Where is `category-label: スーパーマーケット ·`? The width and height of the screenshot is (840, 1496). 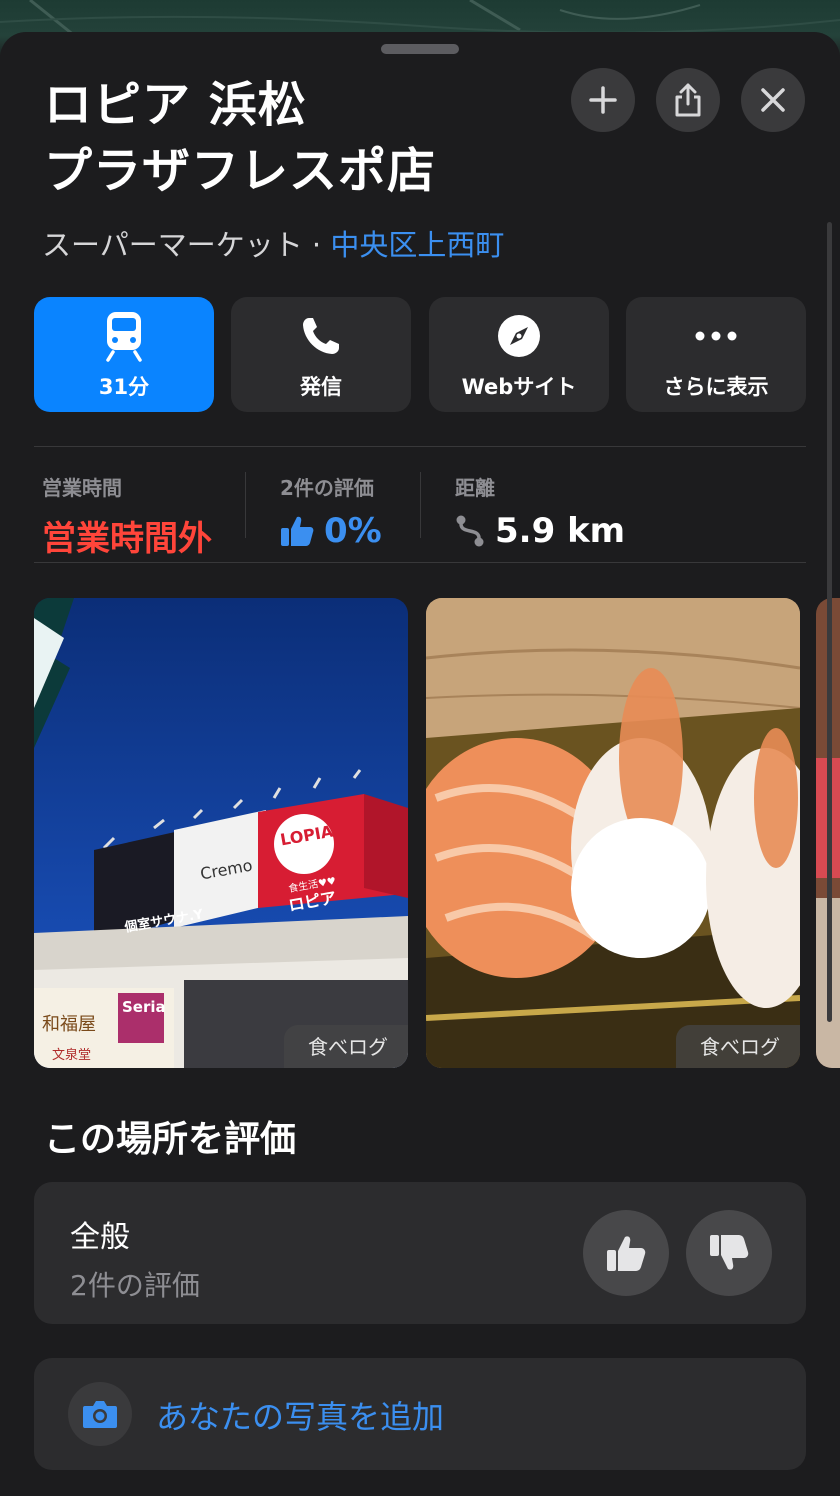
category-label: スーパーマーケット · is located at coordinates (186, 245).